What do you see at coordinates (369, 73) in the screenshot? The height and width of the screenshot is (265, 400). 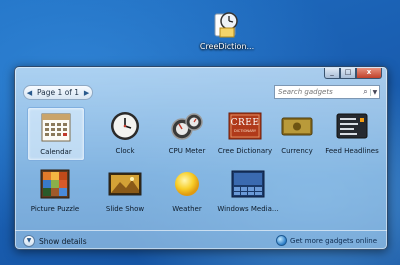 I see `close-button: x` at bounding box center [369, 73].